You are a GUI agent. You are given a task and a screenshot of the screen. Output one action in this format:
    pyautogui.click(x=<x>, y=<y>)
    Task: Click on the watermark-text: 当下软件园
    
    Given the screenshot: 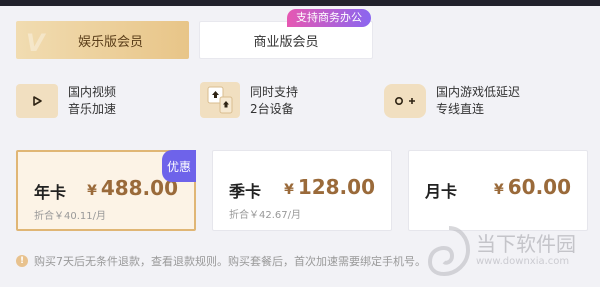 What is the action you would take?
    pyautogui.click(x=526, y=244)
    